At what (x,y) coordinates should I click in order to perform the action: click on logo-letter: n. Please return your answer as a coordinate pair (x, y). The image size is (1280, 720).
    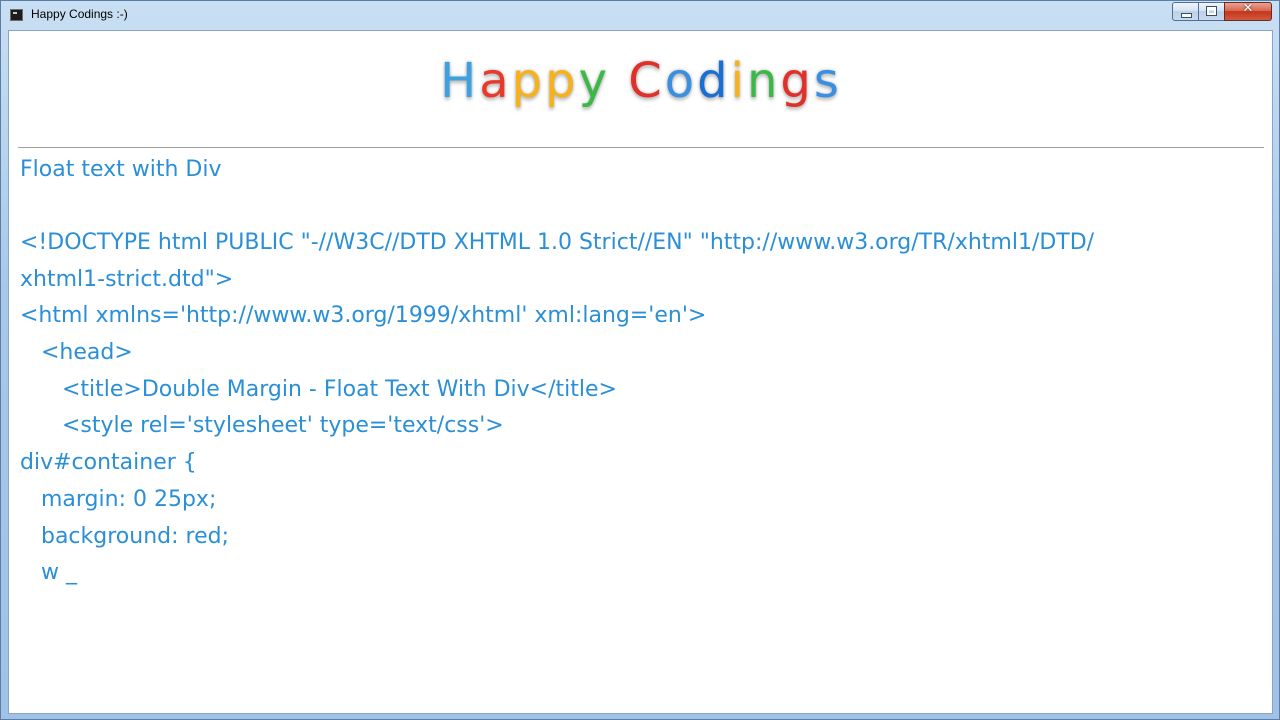
    Looking at the image, I should click on (763, 81).